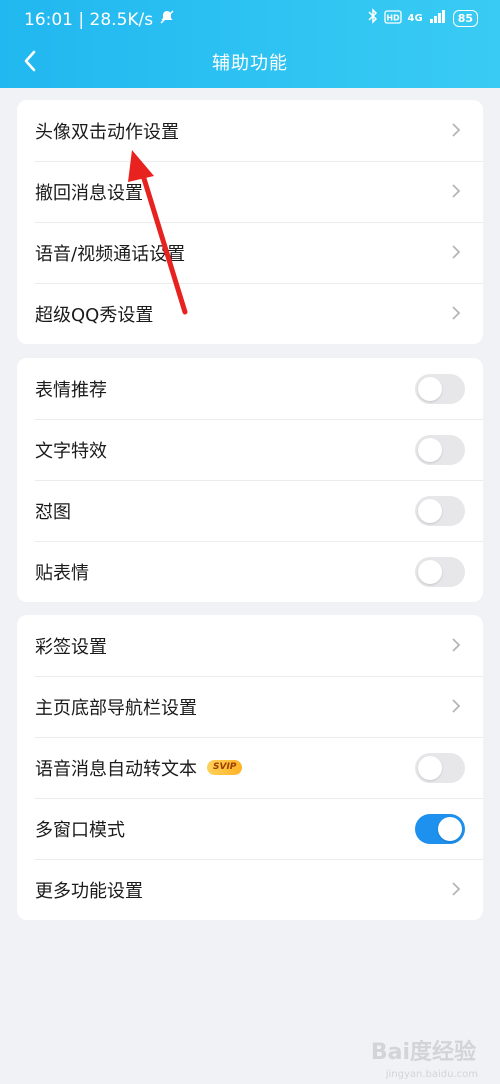 This screenshot has width=500, height=1084. What do you see at coordinates (62, 573) in the screenshot?
I see `row-label: 贴表情` at bounding box center [62, 573].